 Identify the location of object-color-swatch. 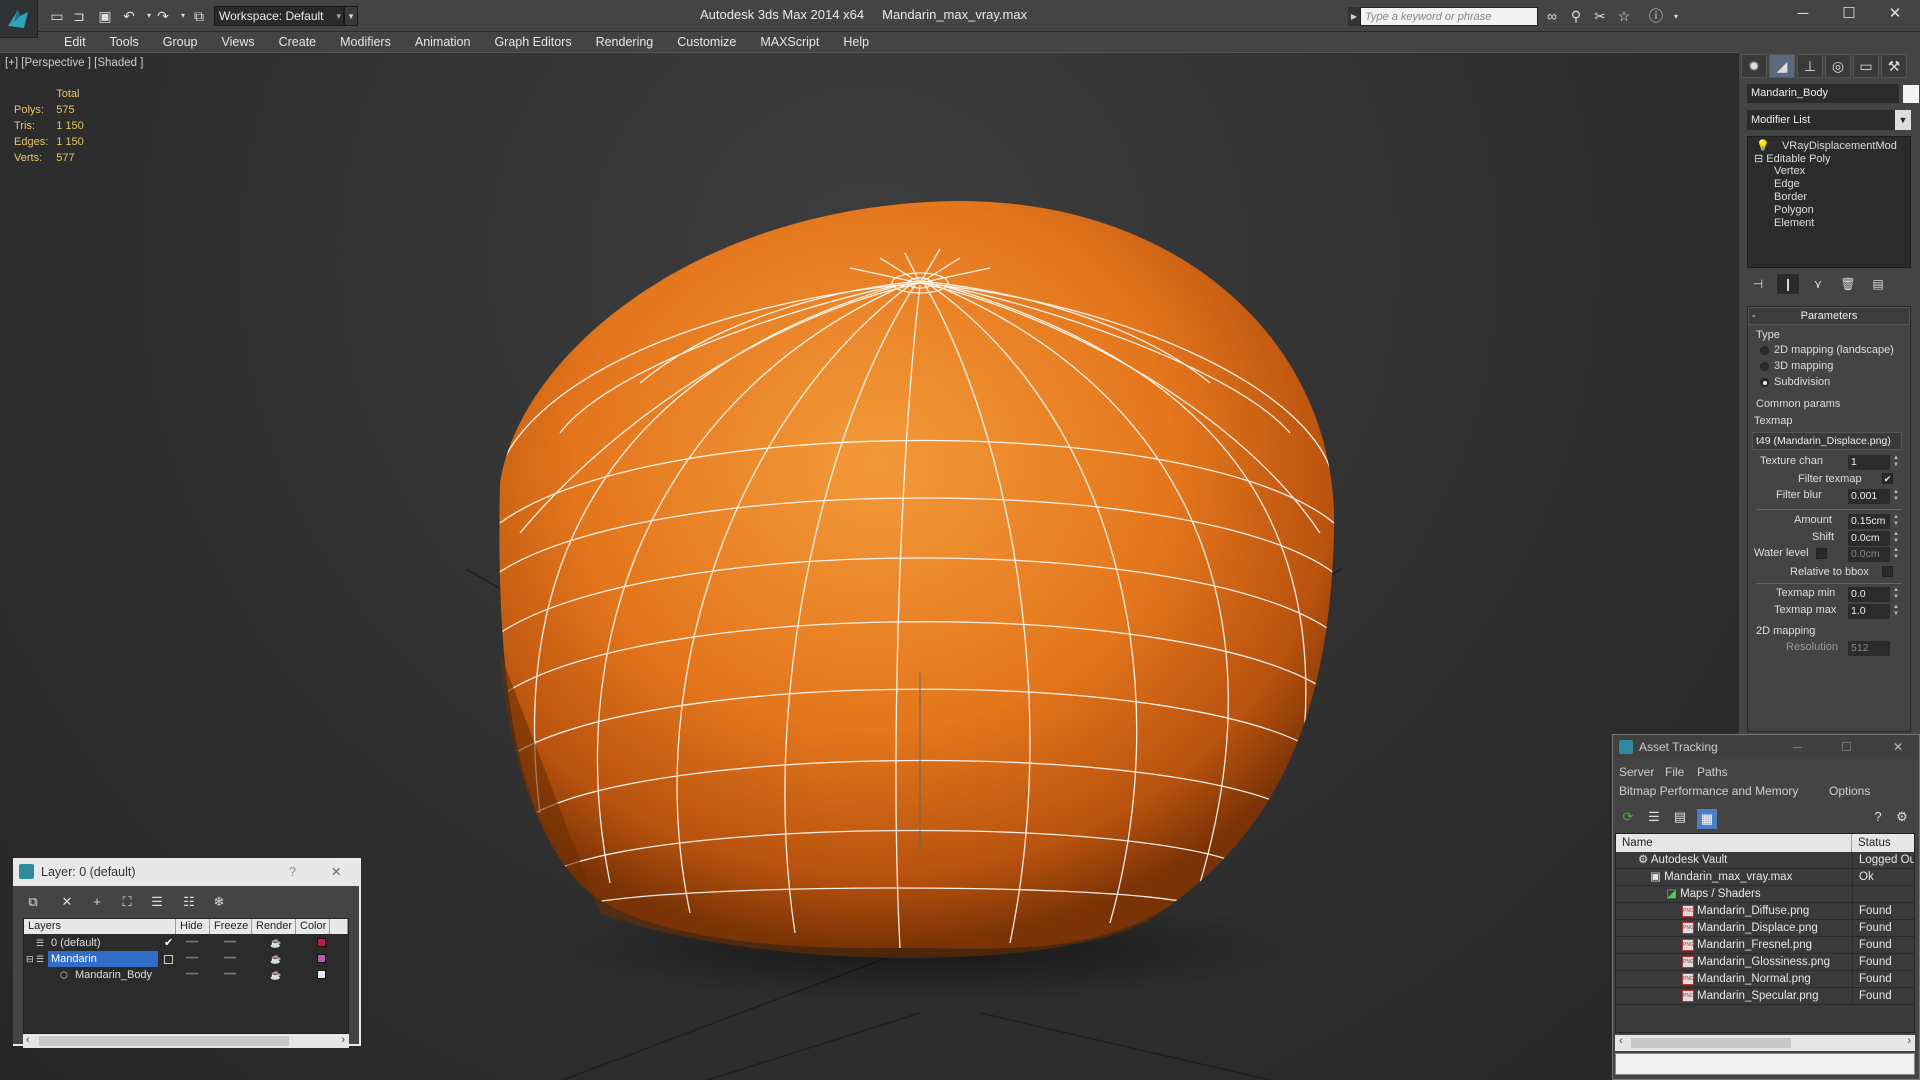
(1911, 94).